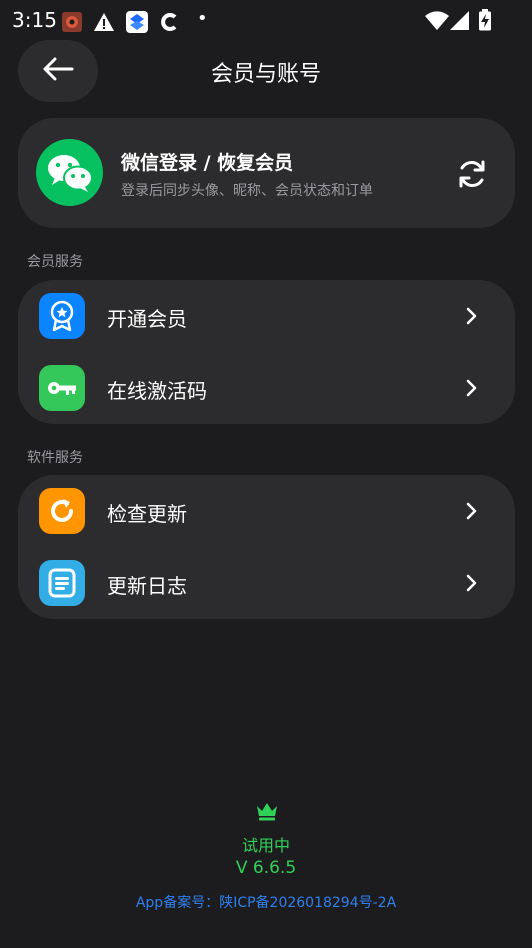  What do you see at coordinates (147, 514) in the screenshot?
I see `list-item-label: 检查更新` at bounding box center [147, 514].